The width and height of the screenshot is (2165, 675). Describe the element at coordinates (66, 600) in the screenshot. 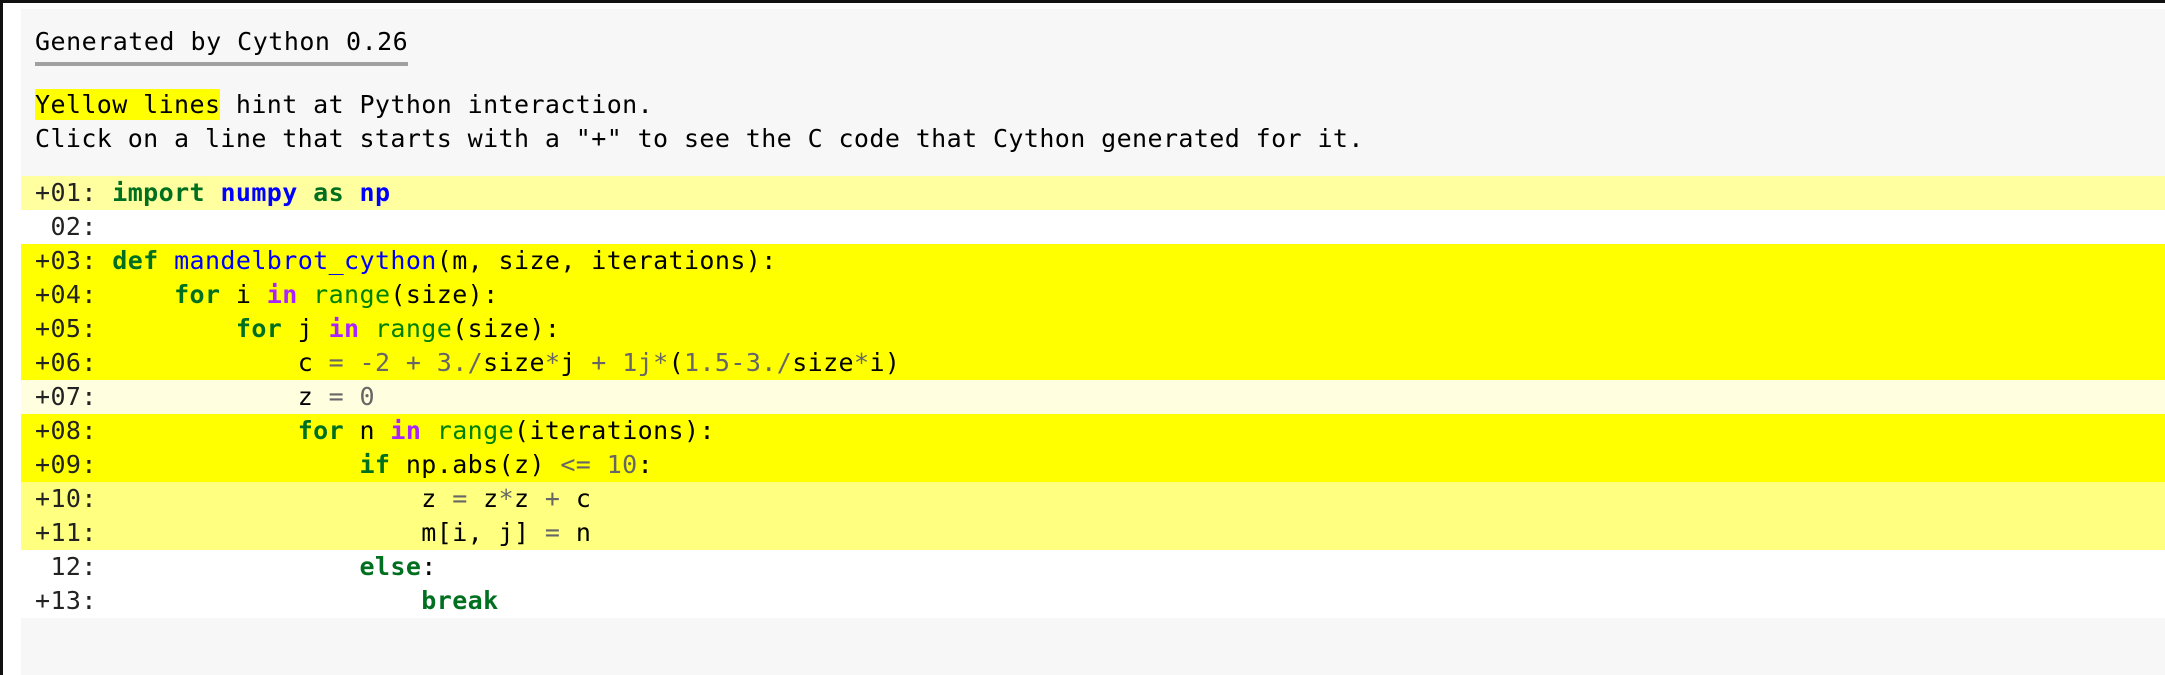

I see `line-number-gutter: +13:` at that location.